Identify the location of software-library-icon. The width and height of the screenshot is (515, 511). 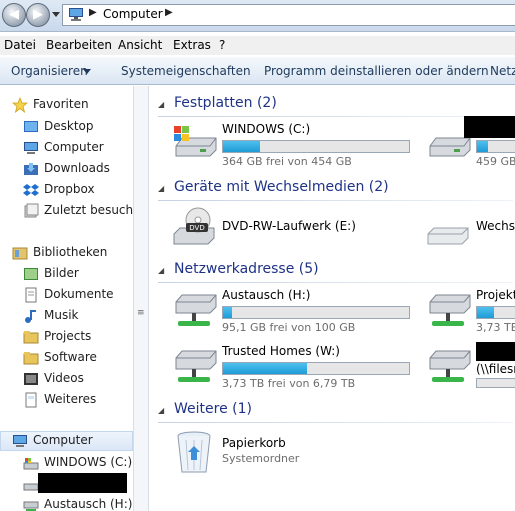
(31, 358).